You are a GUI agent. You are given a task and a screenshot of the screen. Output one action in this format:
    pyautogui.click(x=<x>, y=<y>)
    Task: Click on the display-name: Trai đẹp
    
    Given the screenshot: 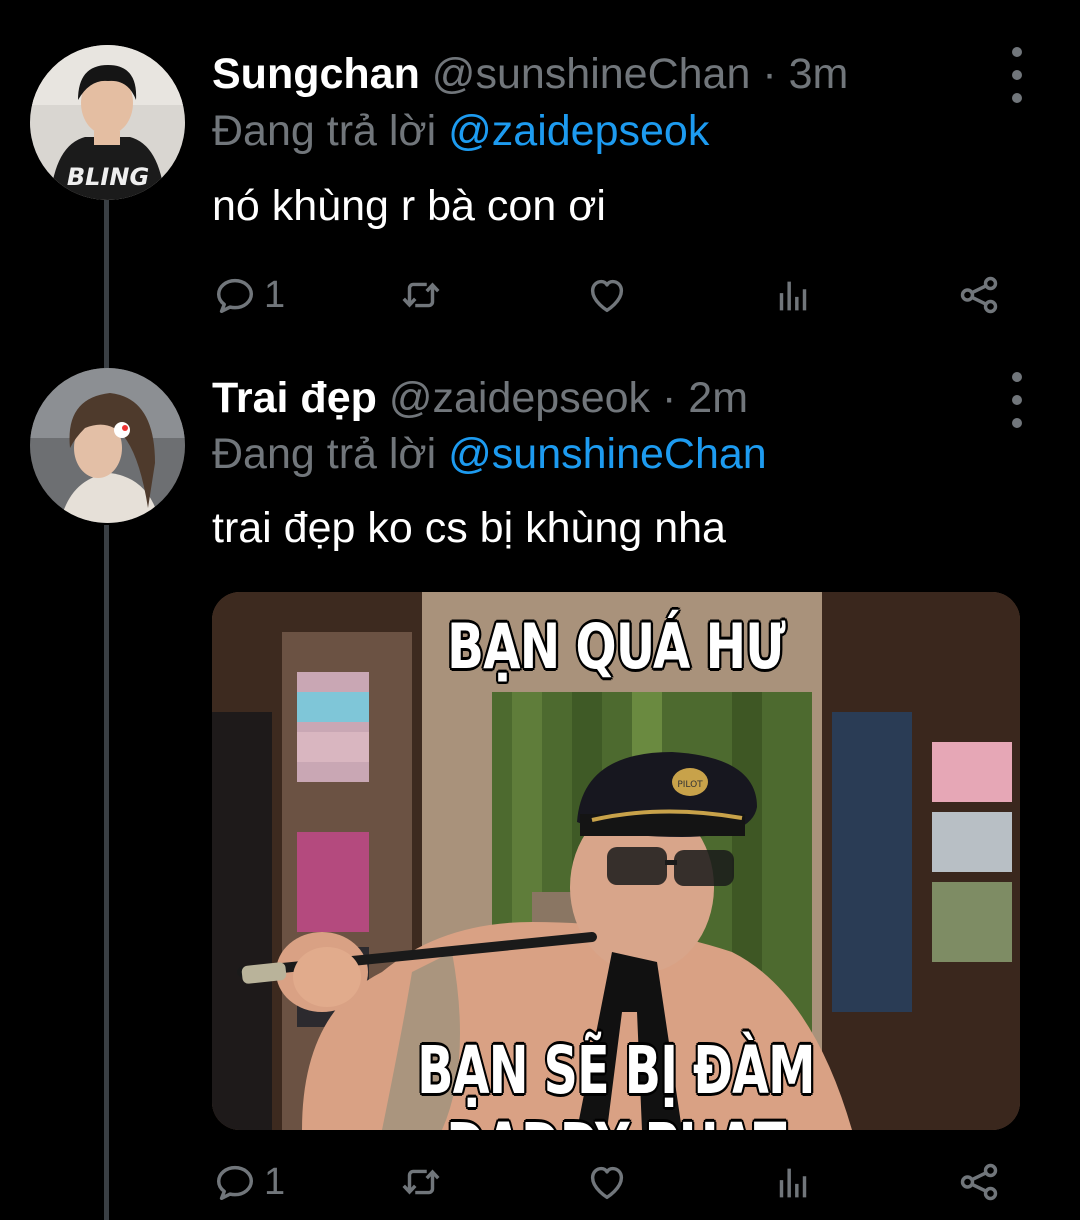 What is the action you would take?
    pyautogui.click(x=294, y=398)
    